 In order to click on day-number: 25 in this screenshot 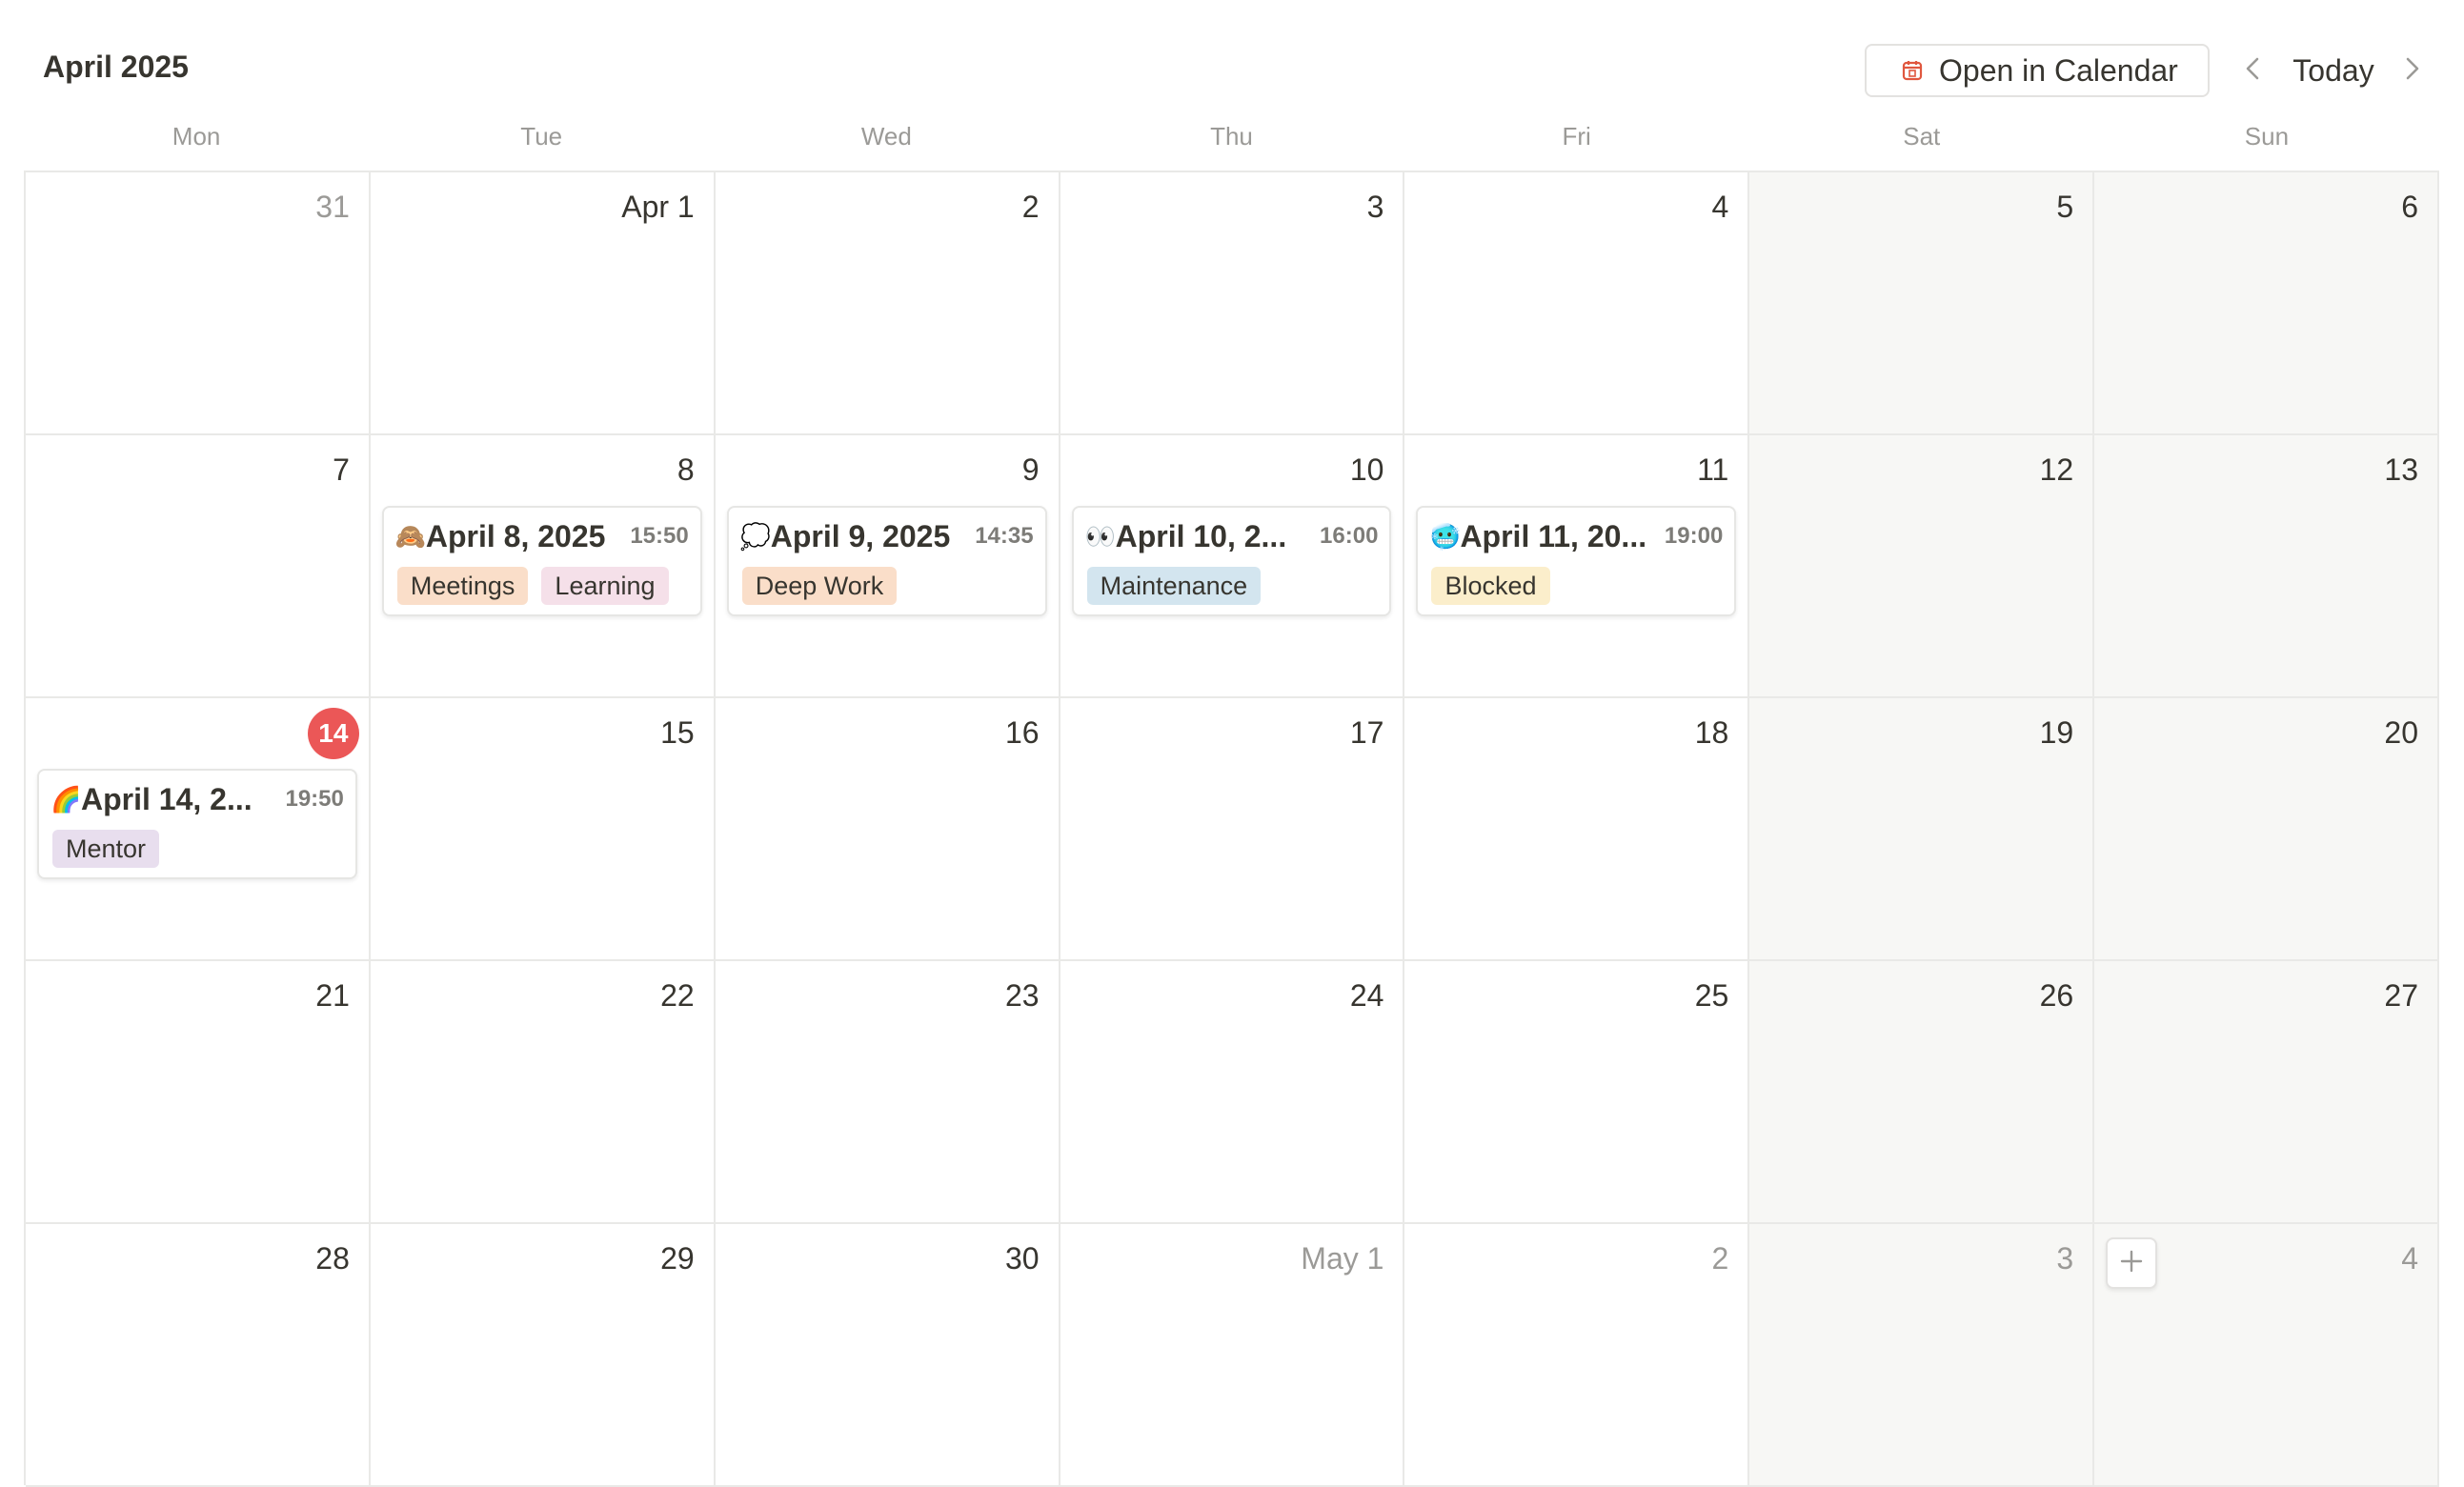, I will do `click(1712, 996)`.